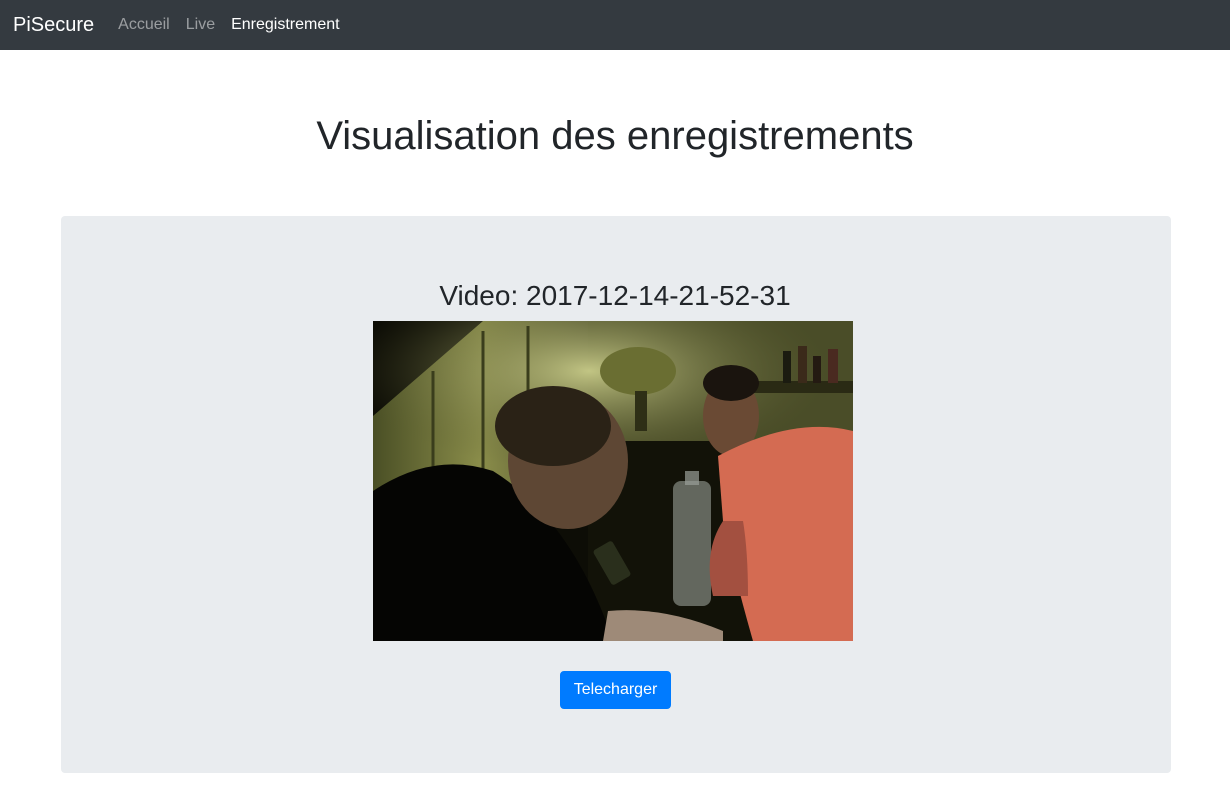 The image size is (1230, 802). What do you see at coordinates (53, 25) in the screenshot?
I see `brand-link: PiSecure` at bounding box center [53, 25].